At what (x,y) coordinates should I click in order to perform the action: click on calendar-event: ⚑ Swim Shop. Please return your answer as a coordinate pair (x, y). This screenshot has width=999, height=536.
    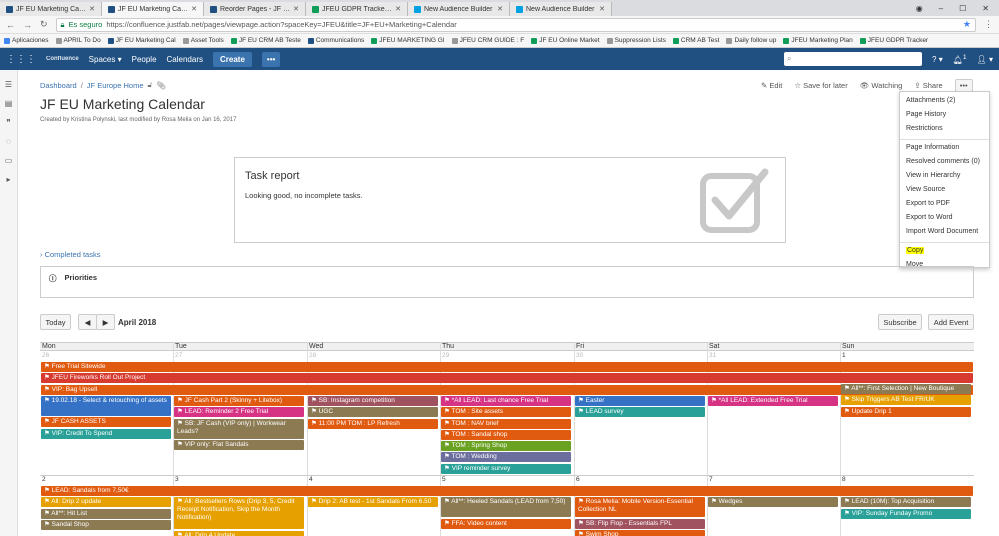
    Looking at the image, I should click on (640, 533).